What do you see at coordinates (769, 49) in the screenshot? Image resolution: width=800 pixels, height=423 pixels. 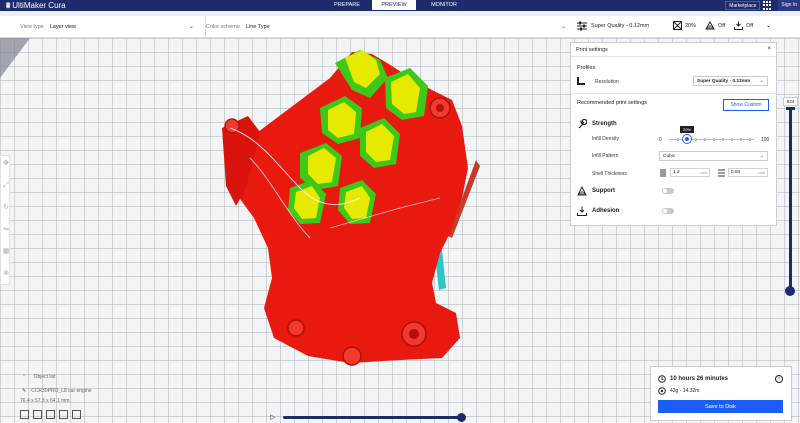 I see `close-icon: ×` at bounding box center [769, 49].